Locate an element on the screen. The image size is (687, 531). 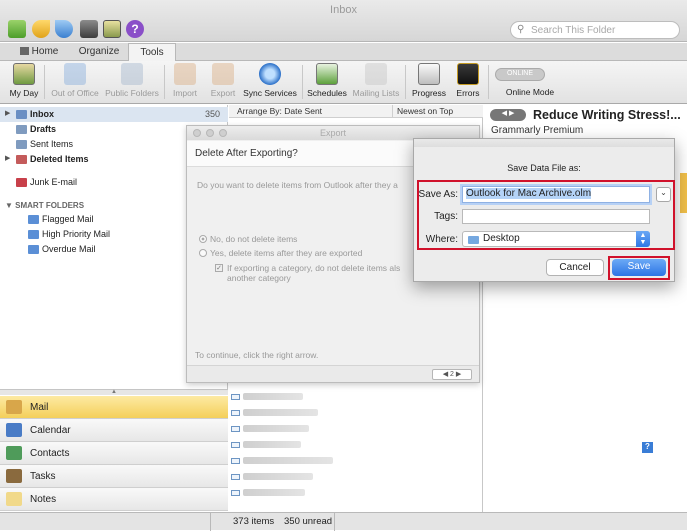
tab-home: Home is located at coordinates (39, 52).